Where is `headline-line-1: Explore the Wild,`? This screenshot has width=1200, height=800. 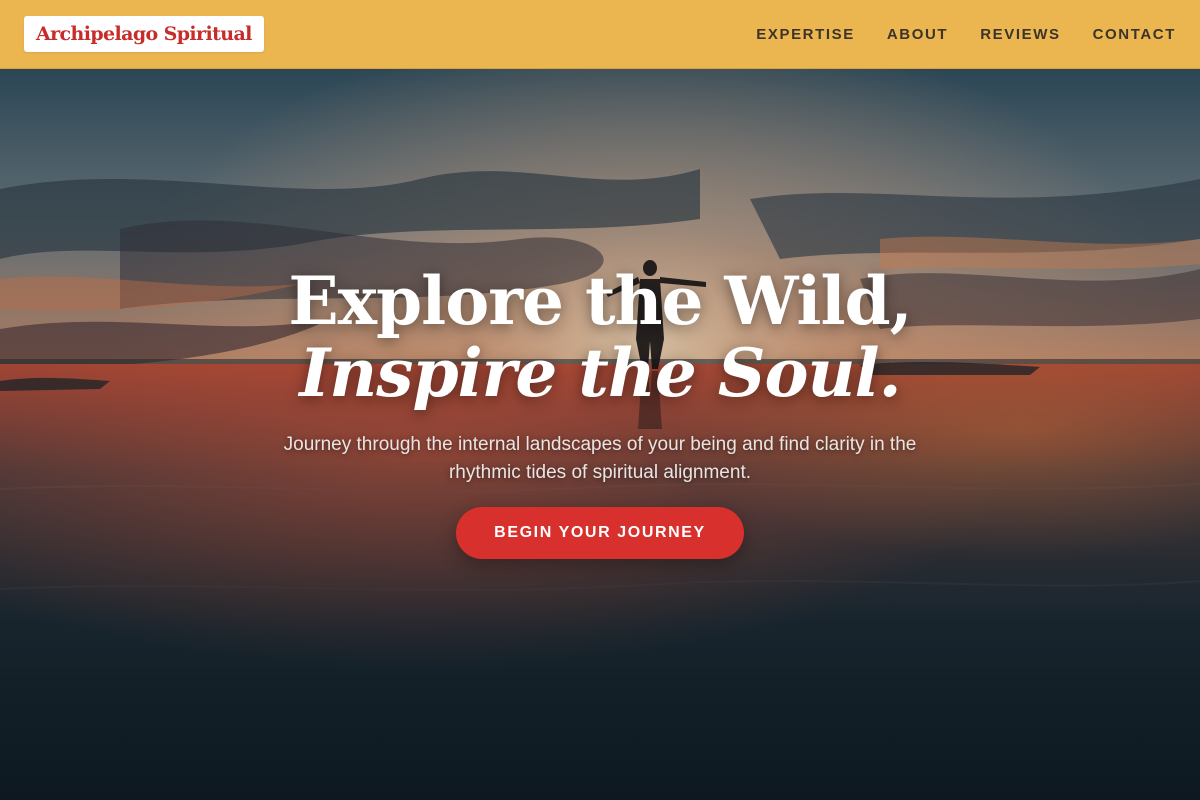
headline-line-1: Explore the Wild, is located at coordinates (600, 301).